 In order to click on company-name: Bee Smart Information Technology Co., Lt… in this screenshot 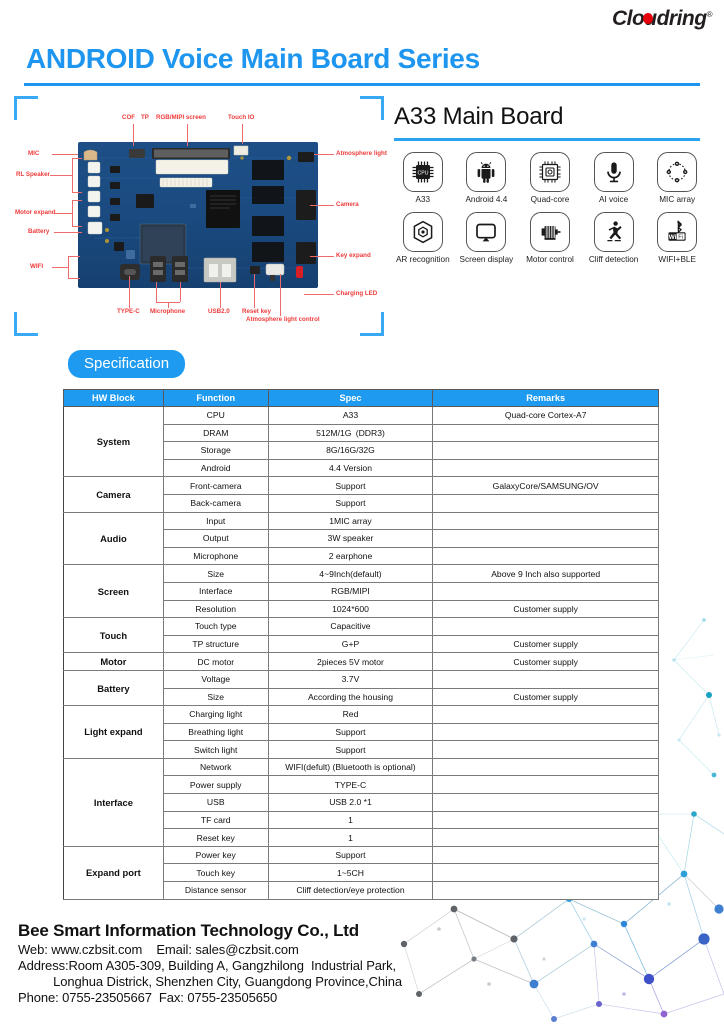, I will do `click(188, 930)`.